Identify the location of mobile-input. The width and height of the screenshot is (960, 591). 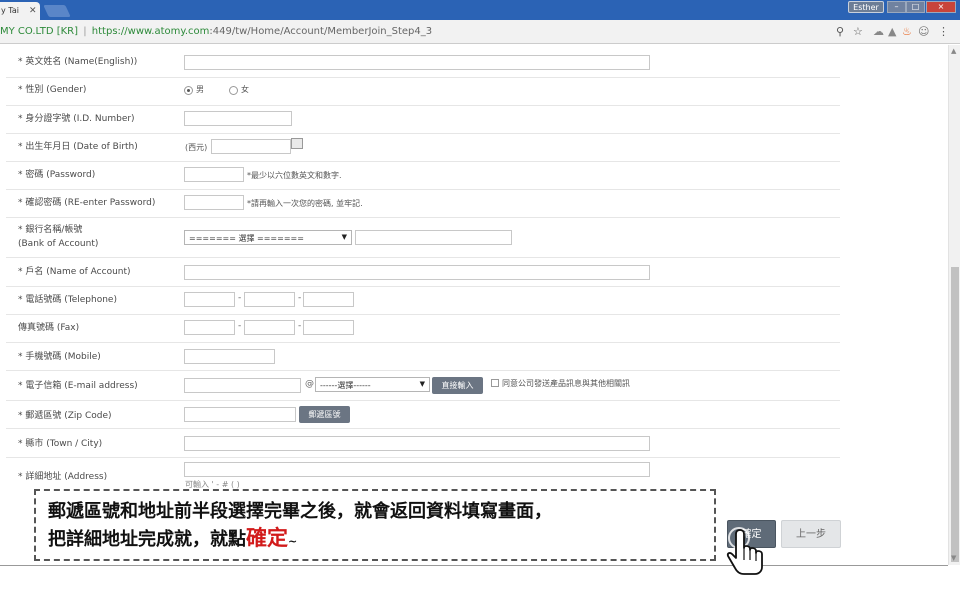
(229, 356).